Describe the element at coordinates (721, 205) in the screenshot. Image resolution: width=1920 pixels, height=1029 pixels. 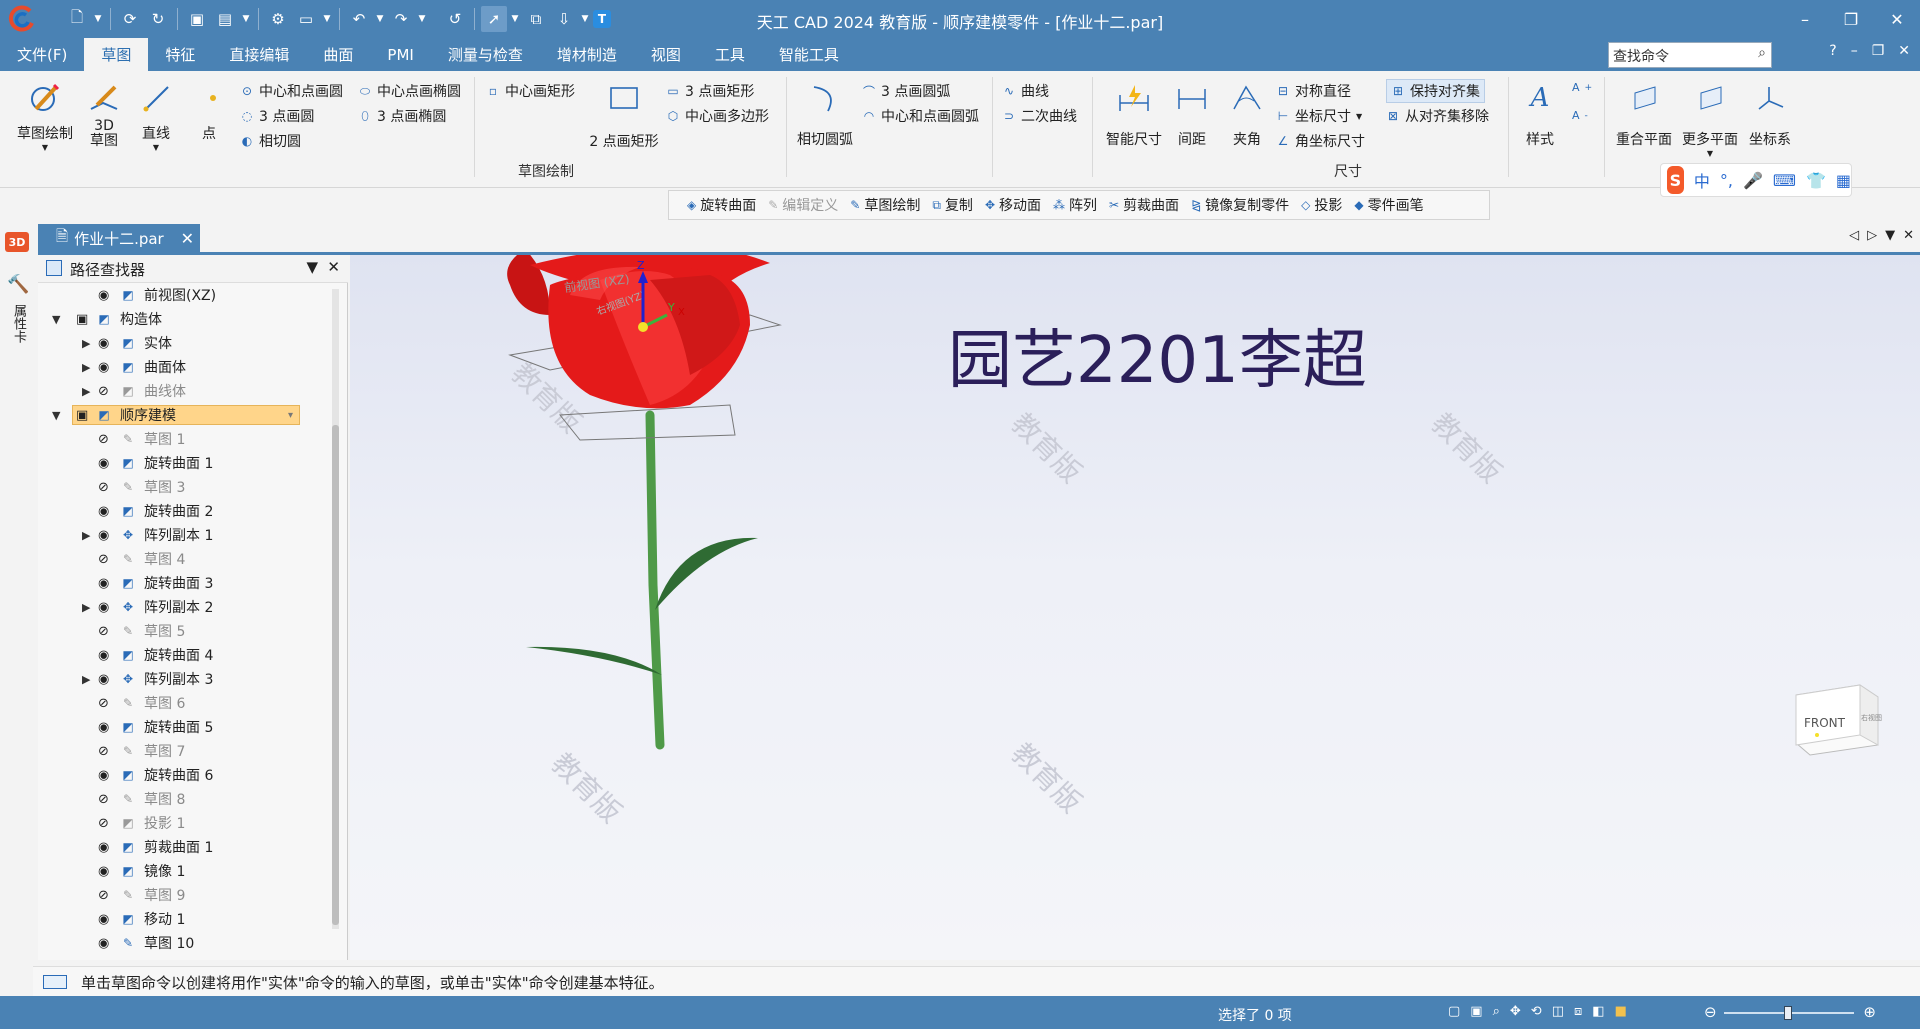
I see `cmd-revolve-surface: ◈ 旋转曲面` at that location.